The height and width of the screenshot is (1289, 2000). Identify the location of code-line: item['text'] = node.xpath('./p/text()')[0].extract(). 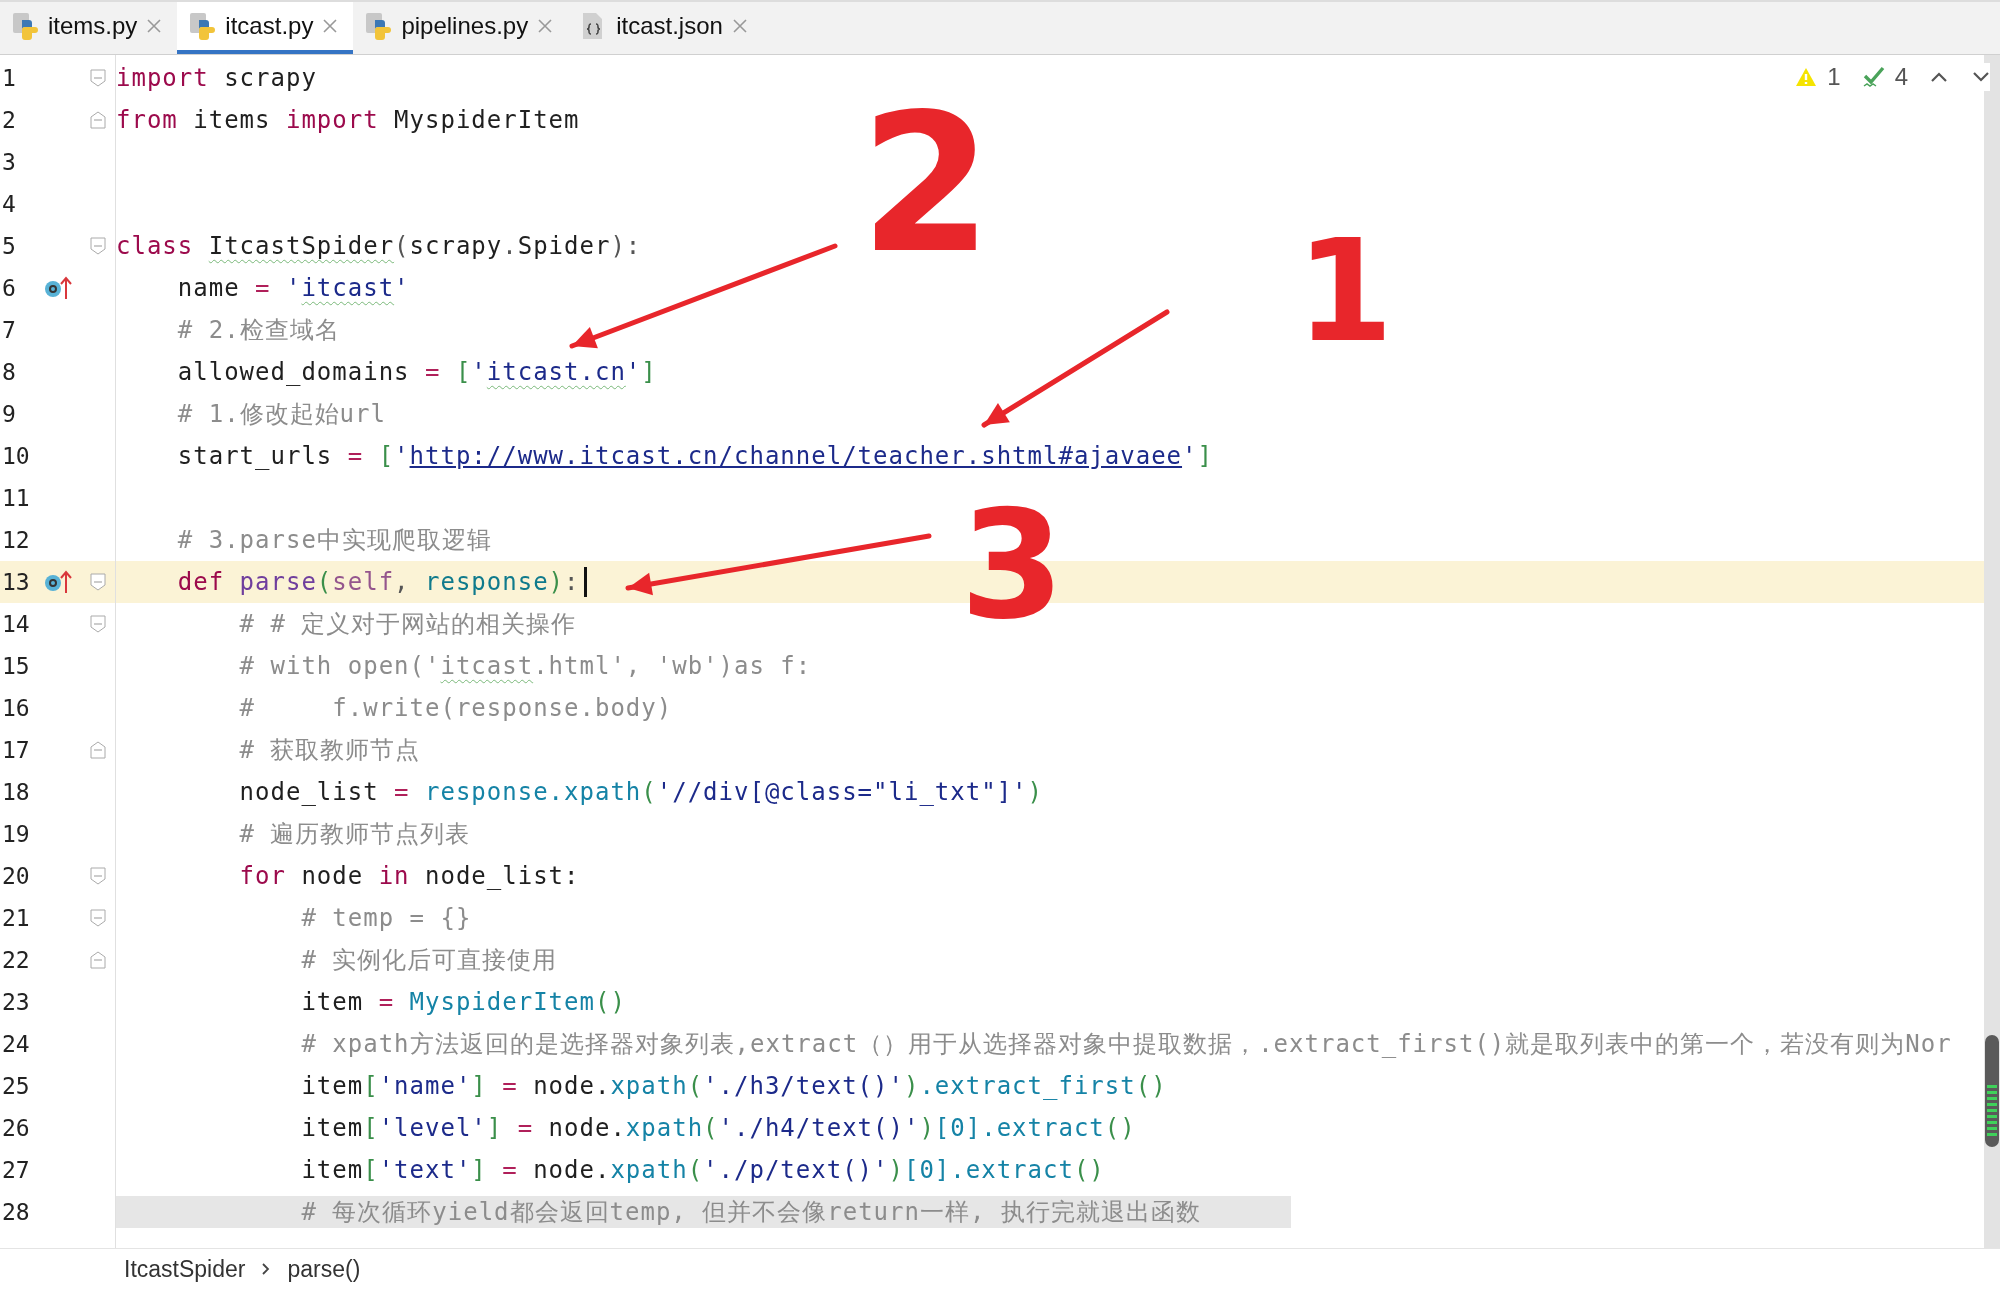
(702, 1170).